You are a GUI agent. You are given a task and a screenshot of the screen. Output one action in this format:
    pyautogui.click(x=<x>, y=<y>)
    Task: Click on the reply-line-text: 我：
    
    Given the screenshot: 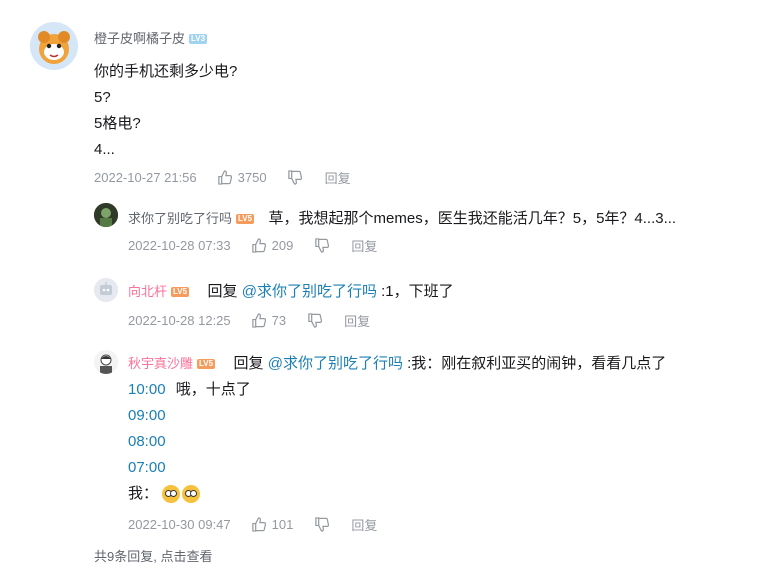 What is the action you would take?
    pyautogui.click(x=143, y=493)
    